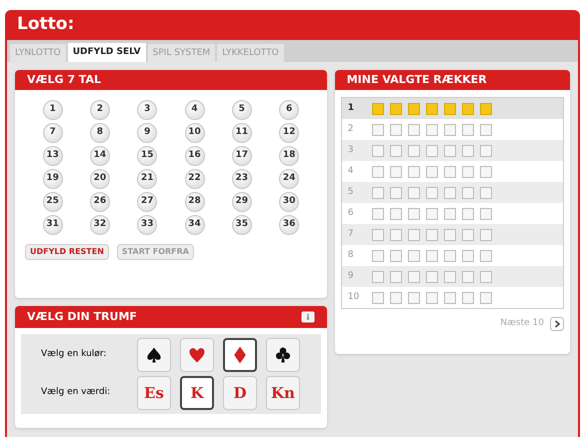  What do you see at coordinates (240, 393) in the screenshot?
I see `card-button: D` at bounding box center [240, 393].